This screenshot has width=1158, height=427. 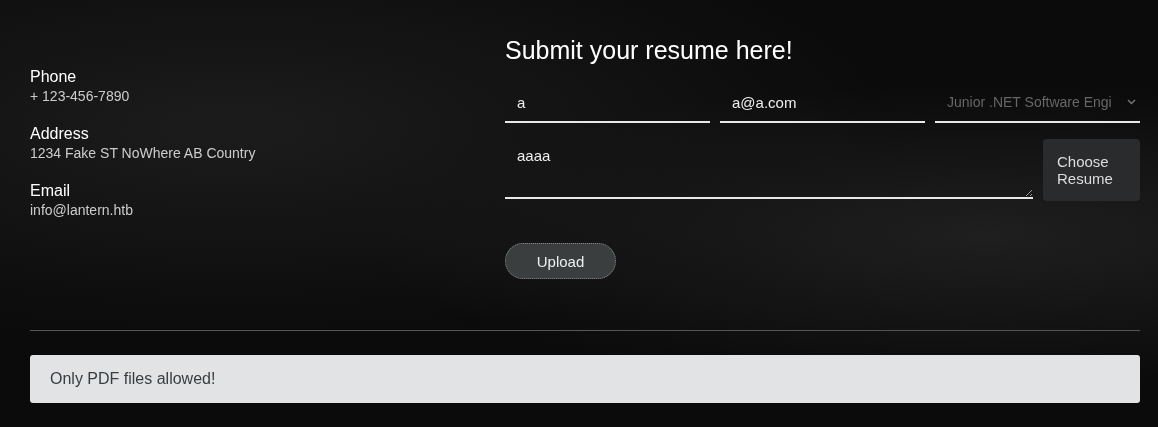 I want to click on contact-label: Email, so click(x=50, y=191).